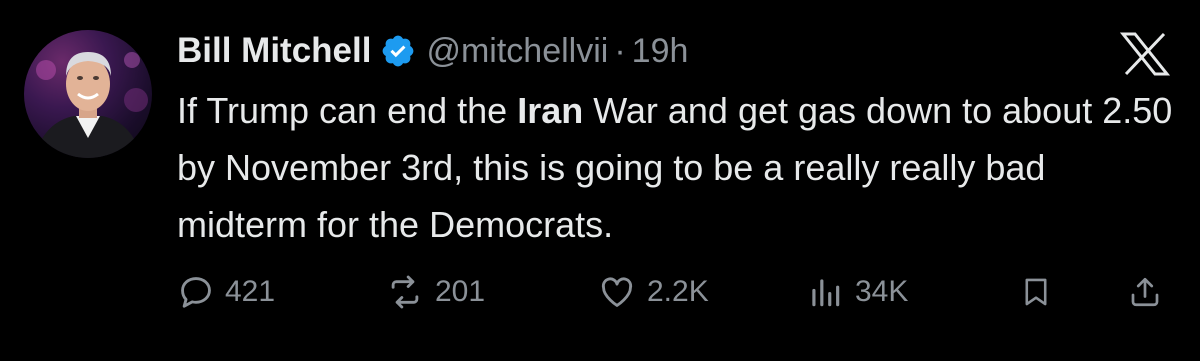 The width and height of the screenshot is (1200, 361). What do you see at coordinates (550, 110) in the screenshot?
I see `tweet-text-bold: Iran` at bounding box center [550, 110].